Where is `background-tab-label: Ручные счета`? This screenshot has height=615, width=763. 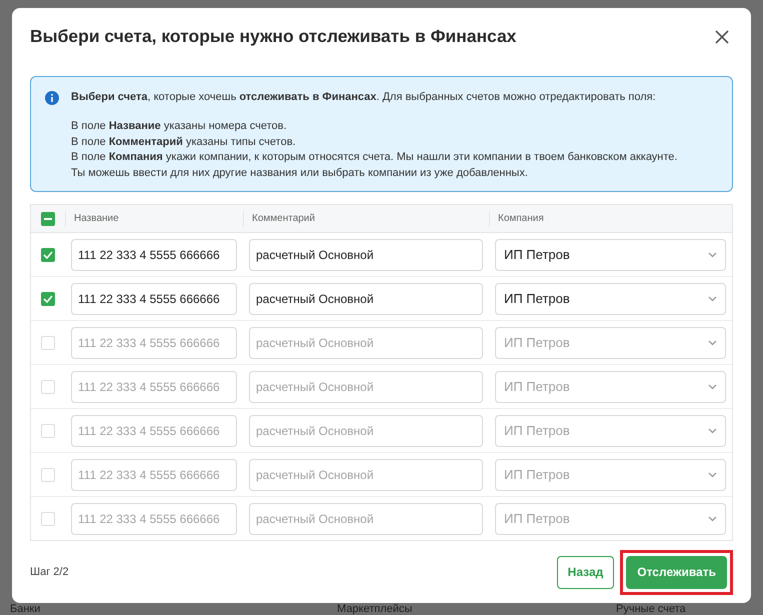
background-tab-label: Ручные счета is located at coordinates (651, 609).